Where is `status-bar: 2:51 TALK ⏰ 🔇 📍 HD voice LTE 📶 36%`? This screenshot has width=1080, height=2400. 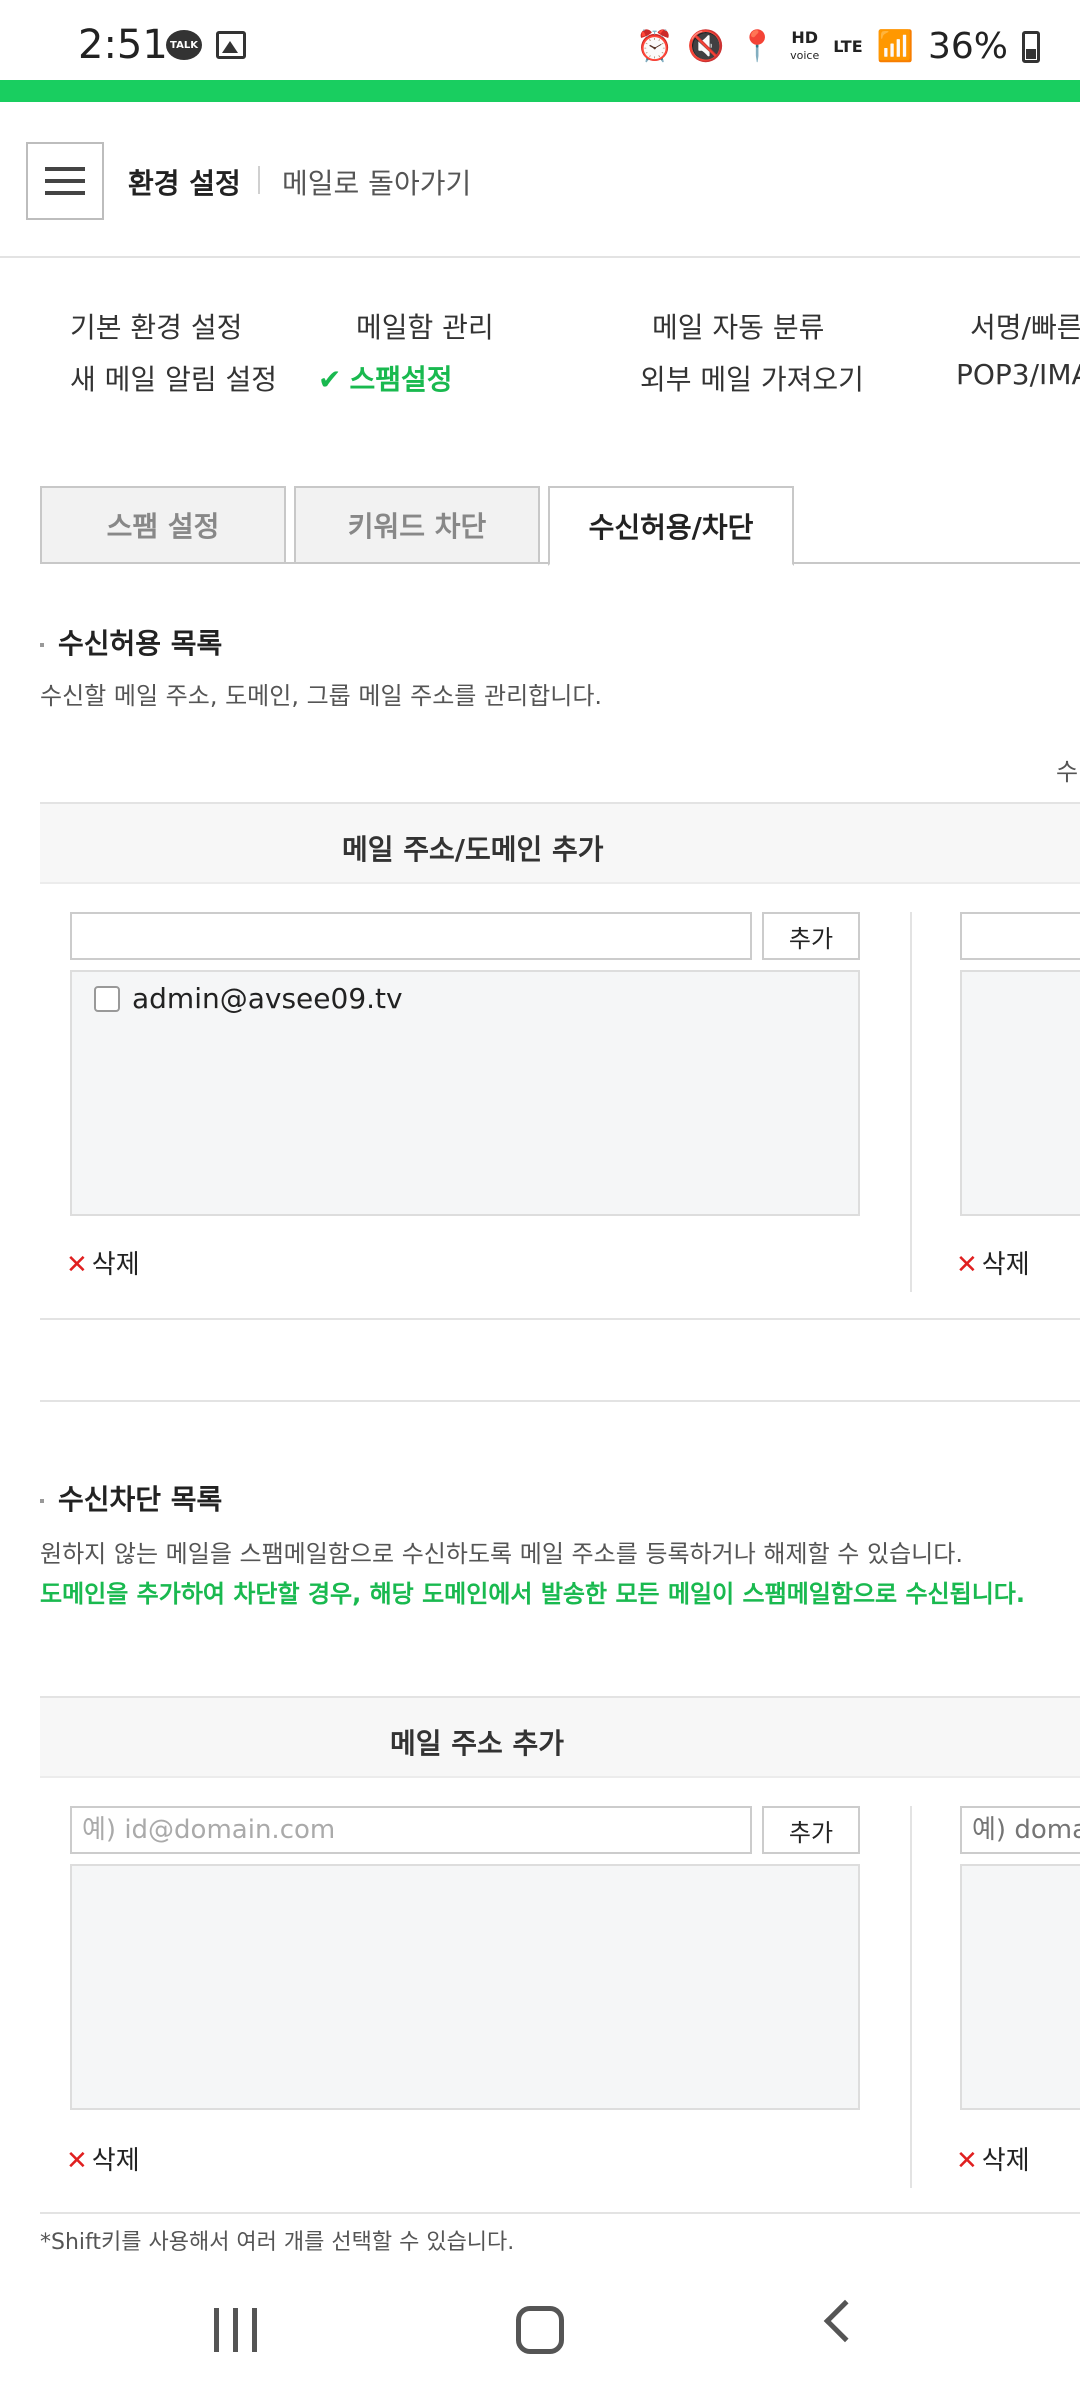
status-bar: 2:51 TALK ⏰ 🔇 📍 HD voice LTE 📶 36% is located at coordinates (540, 40).